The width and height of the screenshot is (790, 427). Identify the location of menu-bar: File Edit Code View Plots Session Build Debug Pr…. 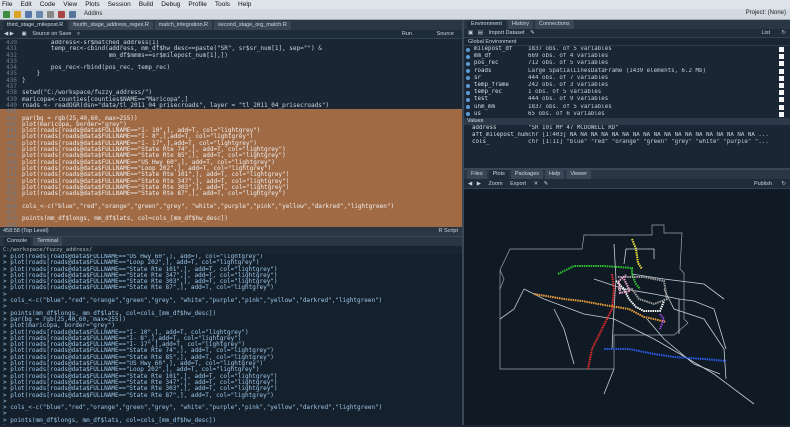
(395, 4).